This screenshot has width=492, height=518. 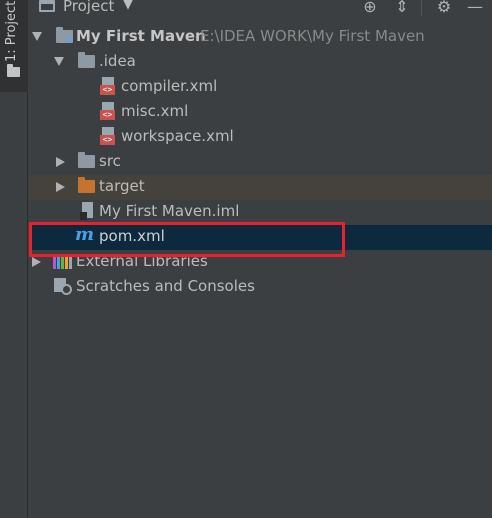 What do you see at coordinates (128, 6) in the screenshot?
I see `chevron-down-icon: ▼` at bounding box center [128, 6].